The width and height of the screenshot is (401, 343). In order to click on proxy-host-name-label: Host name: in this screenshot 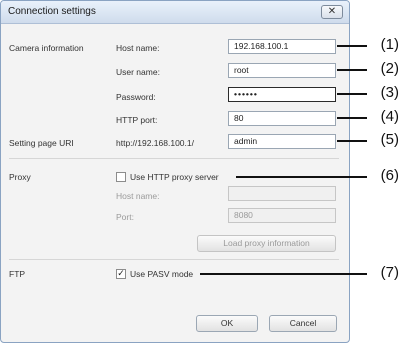, I will do `click(138, 196)`.